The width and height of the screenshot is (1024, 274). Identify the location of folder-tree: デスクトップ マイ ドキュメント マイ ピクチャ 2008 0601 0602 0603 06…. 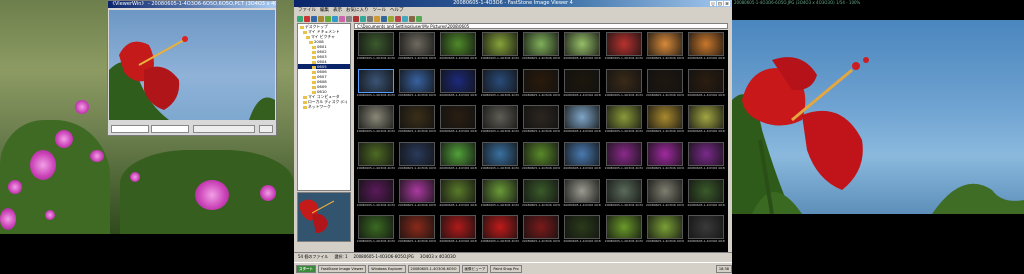
(324, 107).